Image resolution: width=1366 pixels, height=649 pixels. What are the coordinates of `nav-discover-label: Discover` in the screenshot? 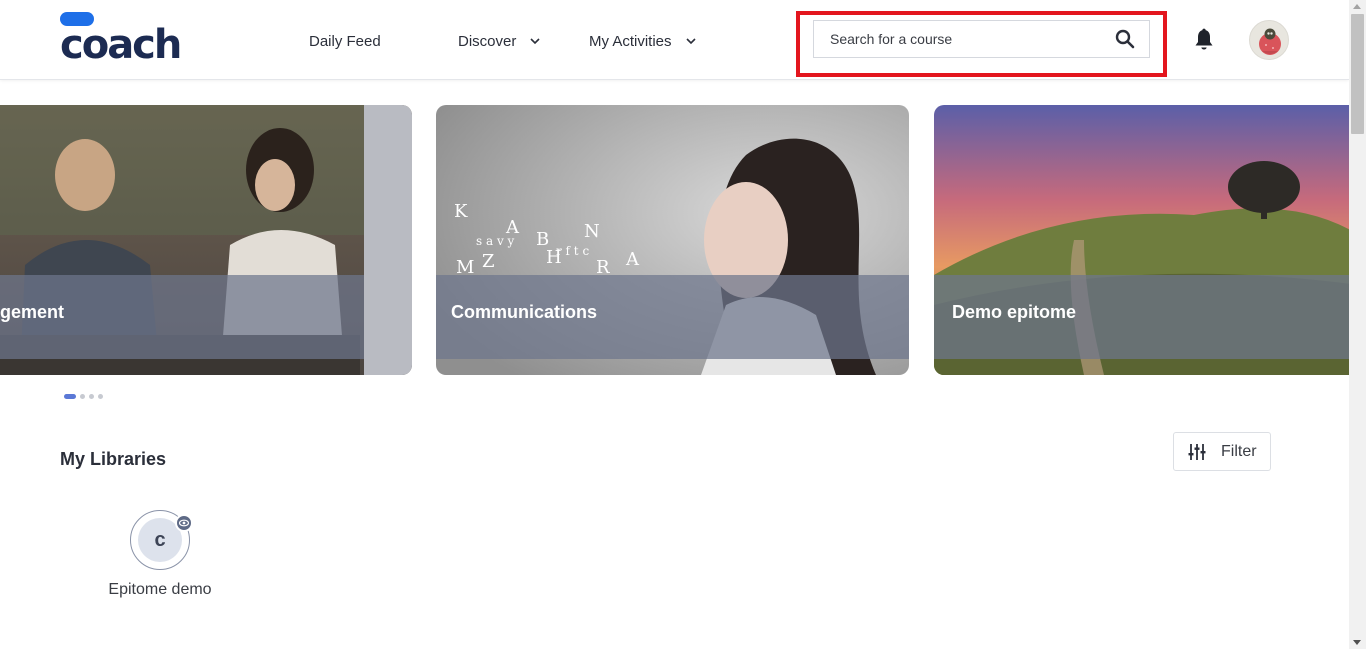 It's located at (487, 41).